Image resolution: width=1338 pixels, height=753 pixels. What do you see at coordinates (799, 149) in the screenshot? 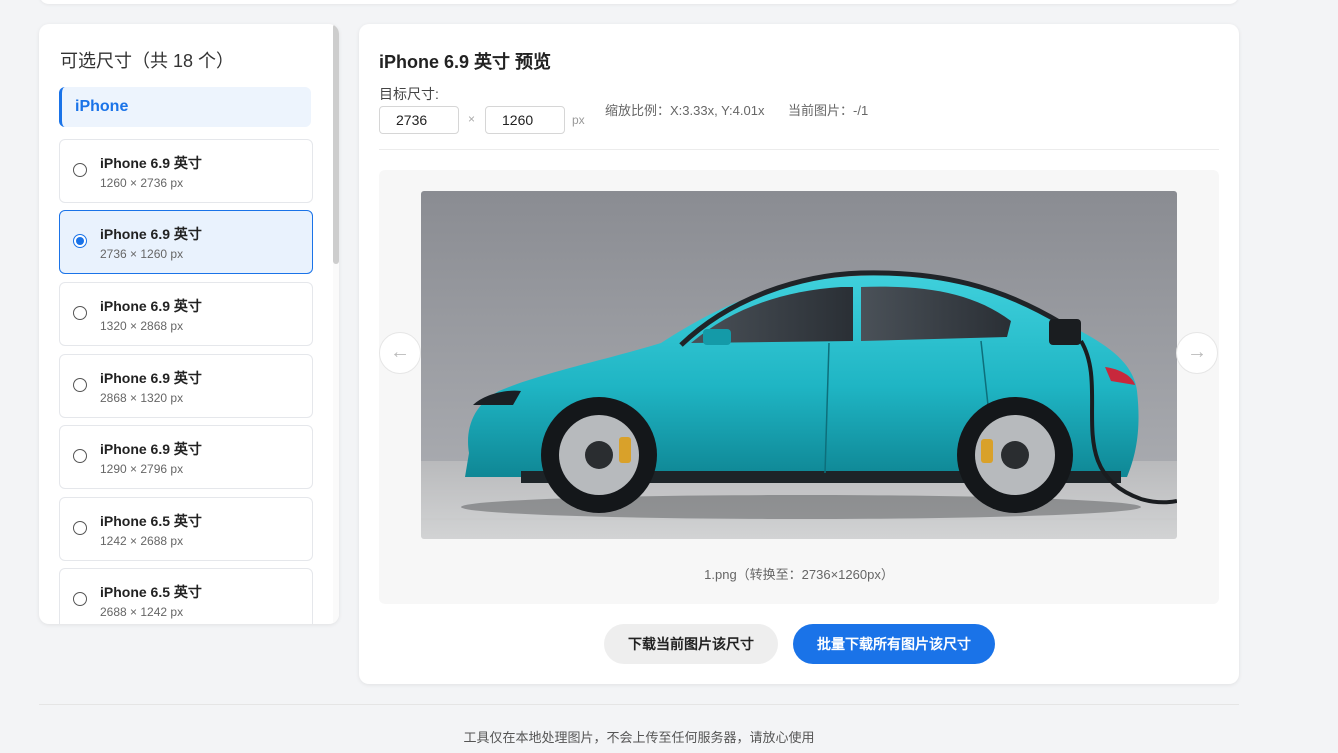
I see `divider` at bounding box center [799, 149].